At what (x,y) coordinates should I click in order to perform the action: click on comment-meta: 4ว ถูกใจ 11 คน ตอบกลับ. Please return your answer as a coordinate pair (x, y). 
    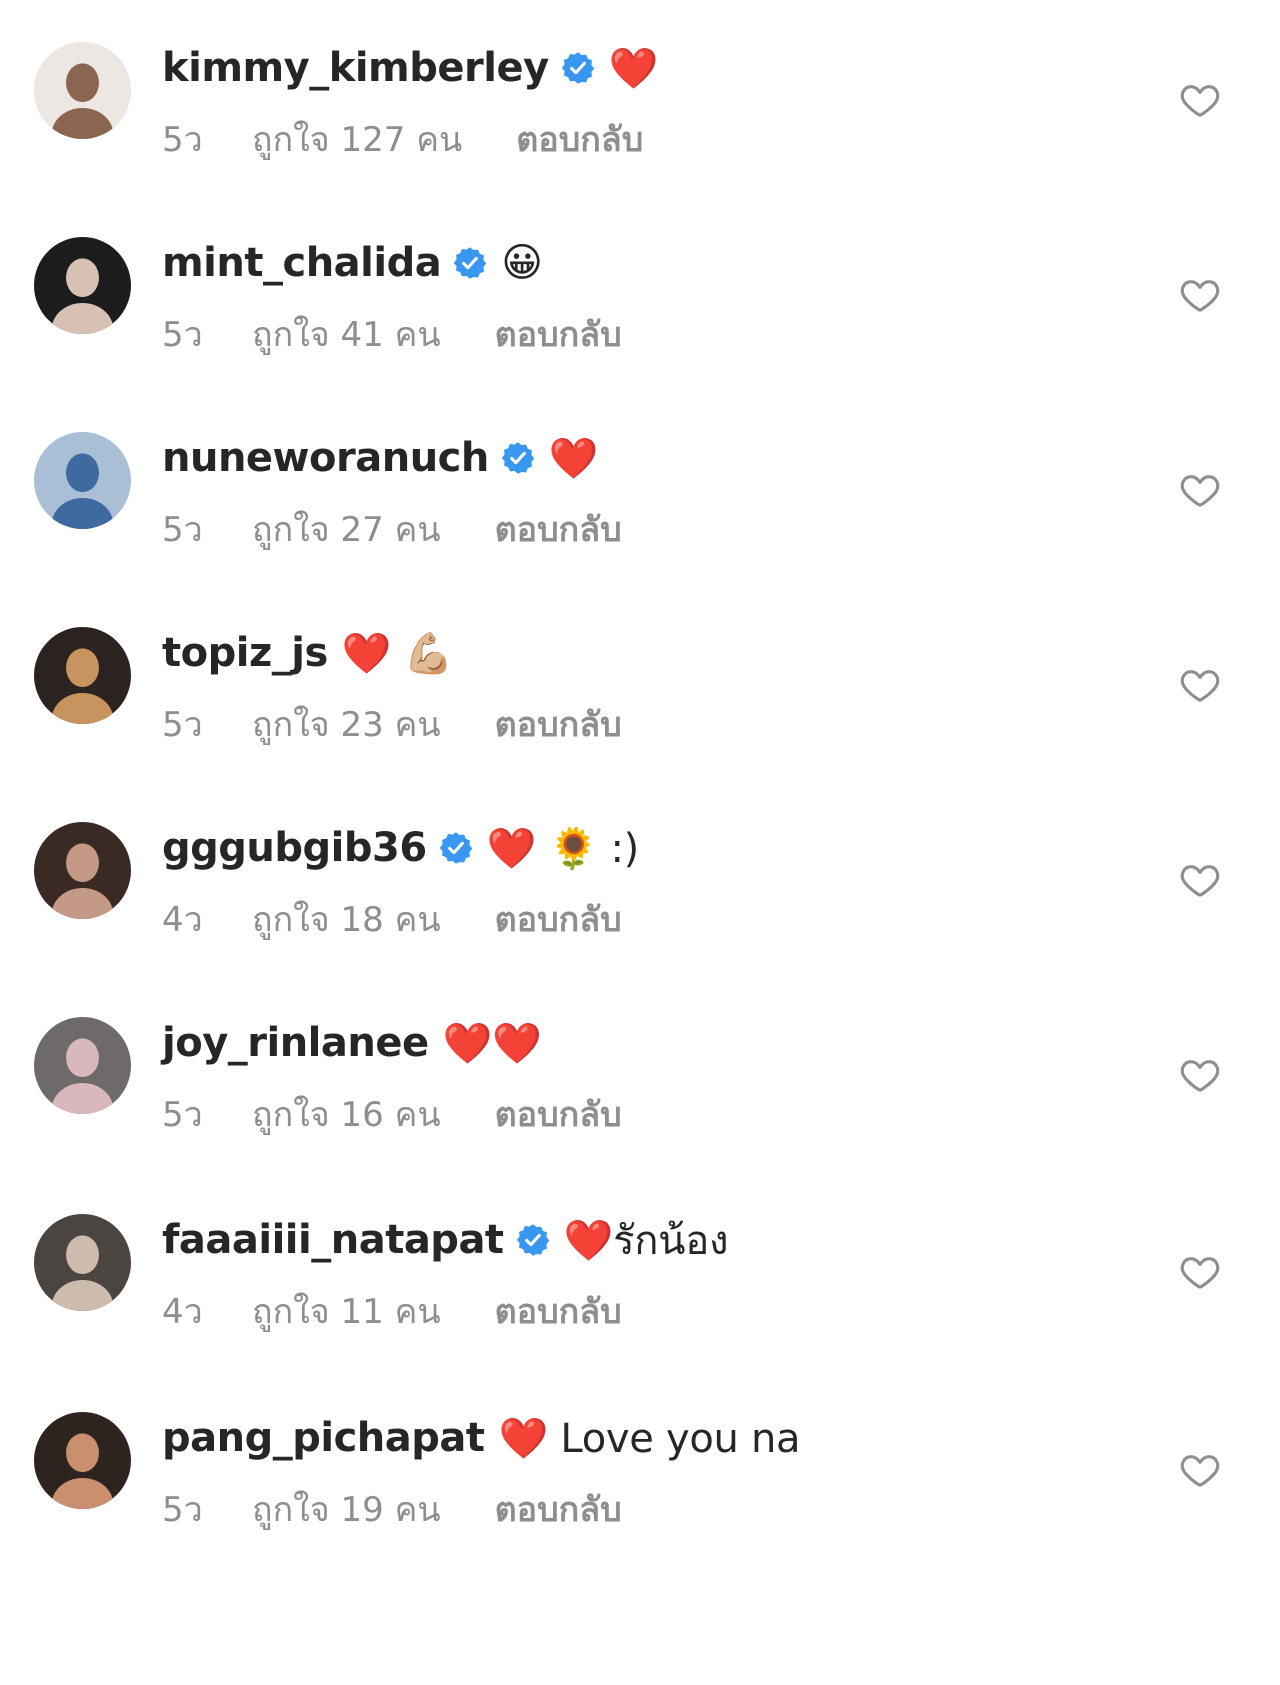
    Looking at the image, I should click on (392, 1311).